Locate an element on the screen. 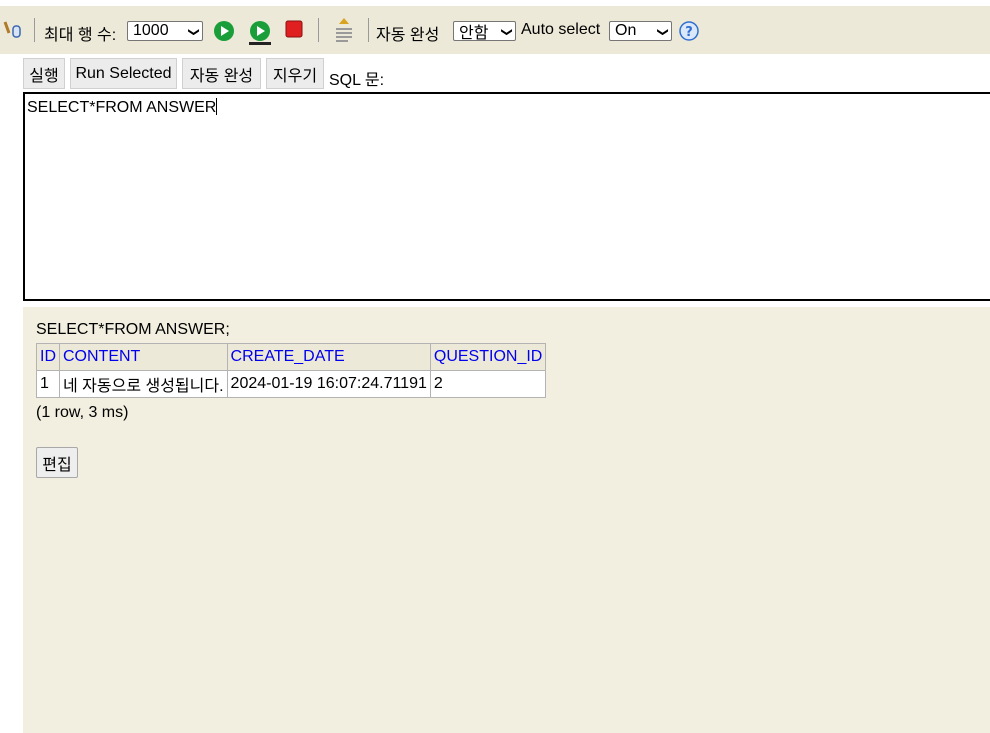 The height and width of the screenshot is (733, 990). run-icon is located at coordinates (224, 31).